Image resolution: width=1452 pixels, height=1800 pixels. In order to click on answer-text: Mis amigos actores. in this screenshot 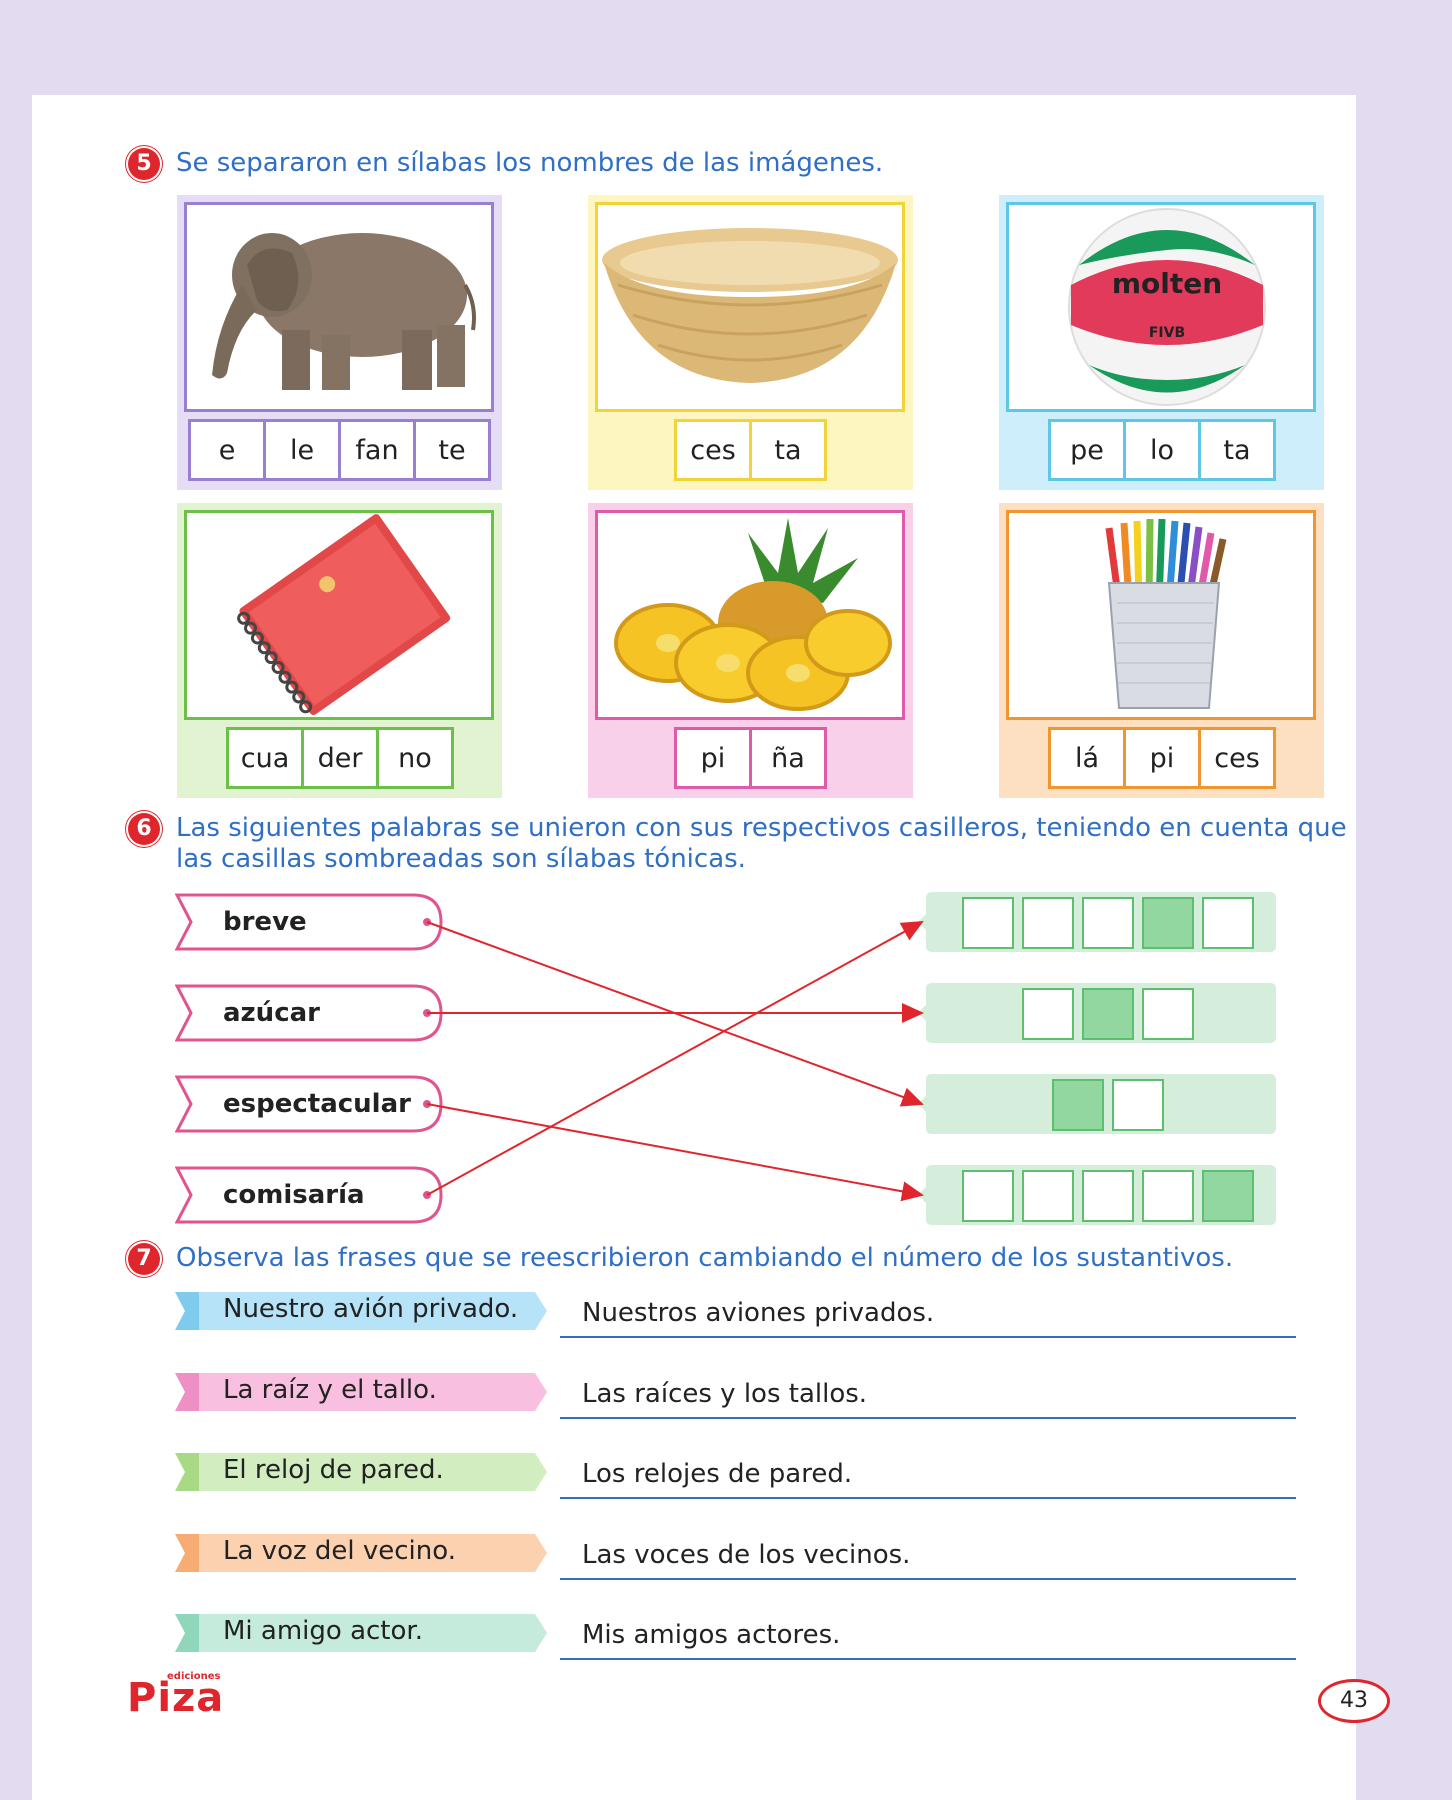, I will do `click(711, 1635)`.